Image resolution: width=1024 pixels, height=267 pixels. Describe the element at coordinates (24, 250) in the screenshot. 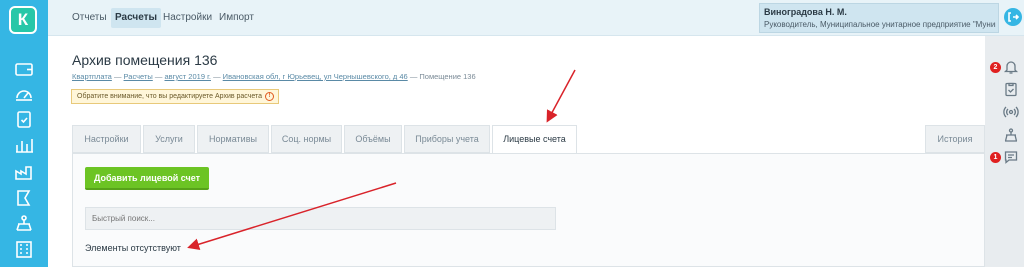

I see `building-icon` at that location.